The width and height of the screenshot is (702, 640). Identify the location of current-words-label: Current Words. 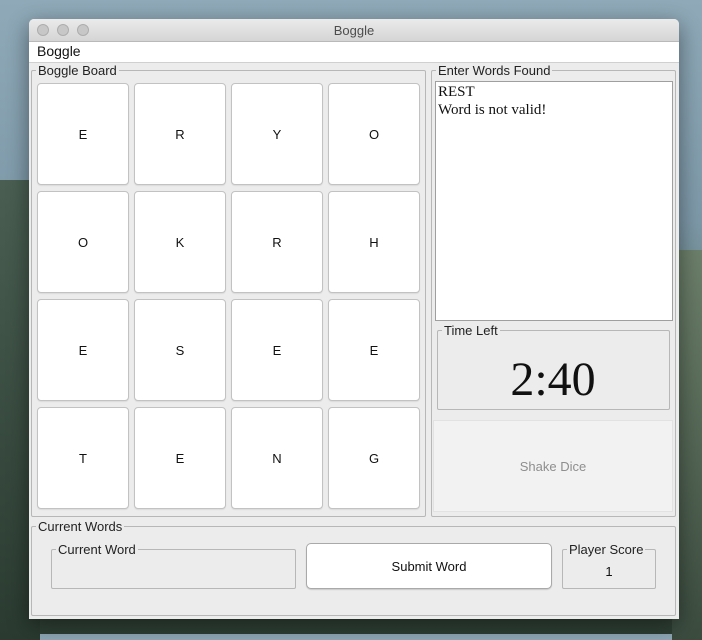
(80, 526).